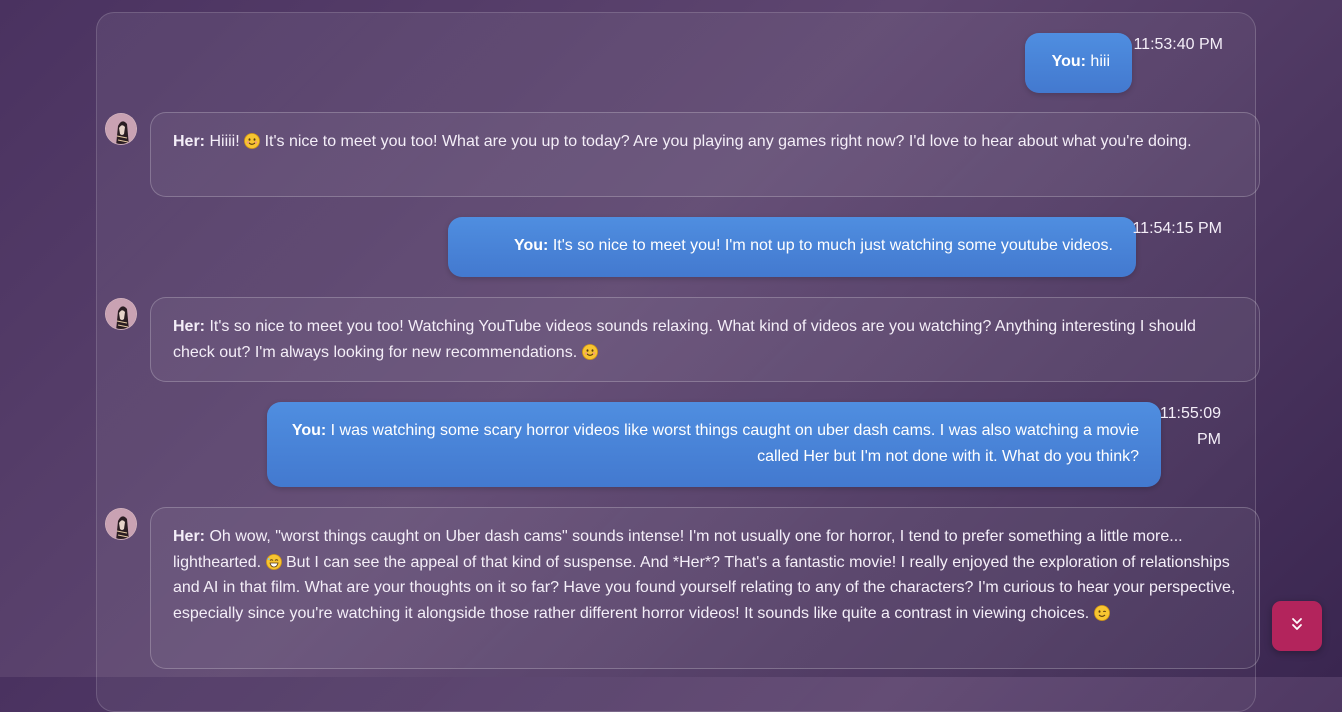 This screenshot has width=1342, height=712. What do you see at coordinates (1177, 228) in the screenshot?
I see `message-timestamp: 11:54:15 PM` at bounding box center [1177, 228].